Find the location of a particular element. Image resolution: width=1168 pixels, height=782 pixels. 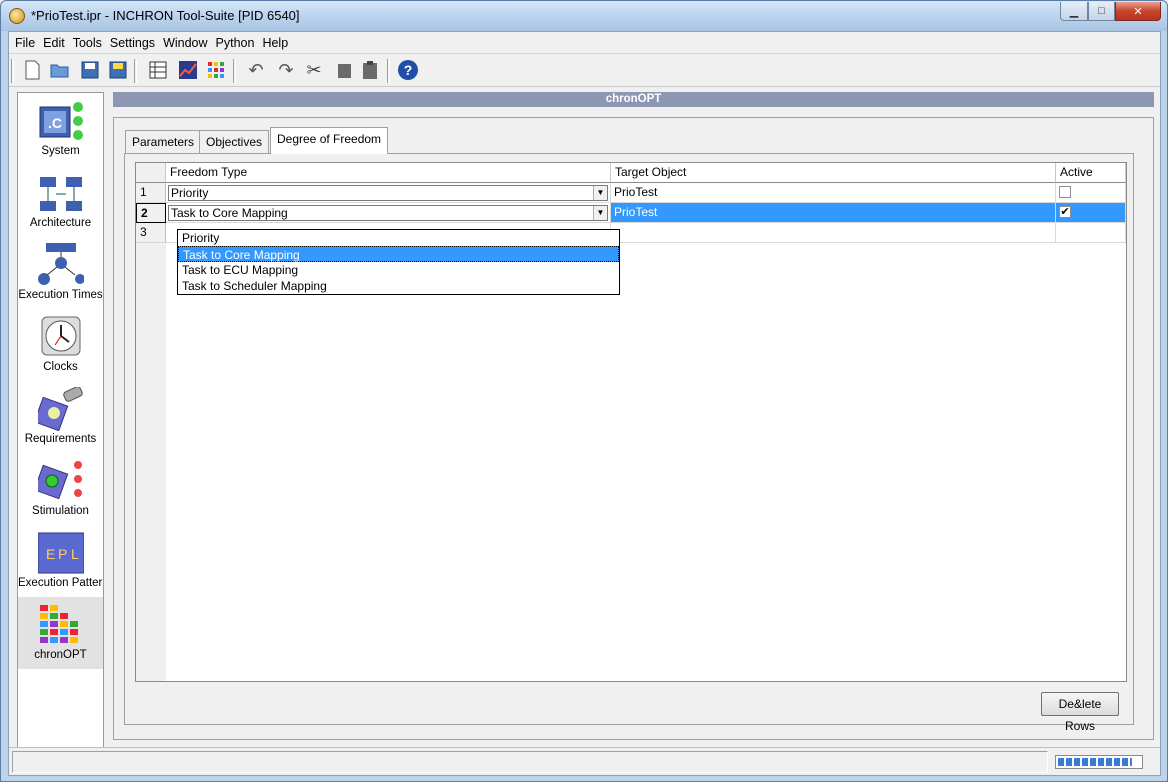

status-bar is located at coordinates (584, 761).